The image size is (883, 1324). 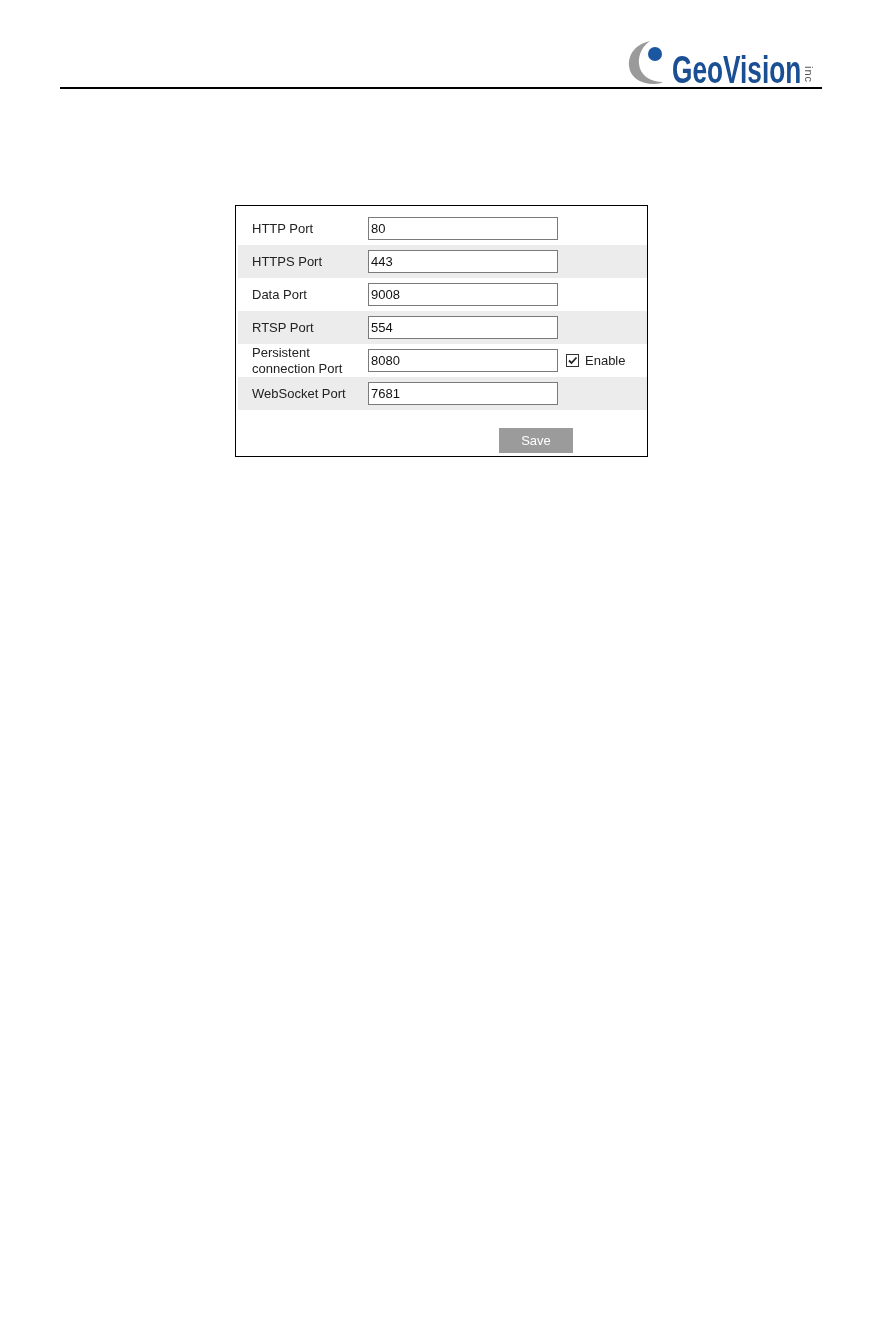 What do you see at coordinates (297, 360) in the screenshot?
I see `field-label: Persistent connection Port` at bounding box center [297, 360].